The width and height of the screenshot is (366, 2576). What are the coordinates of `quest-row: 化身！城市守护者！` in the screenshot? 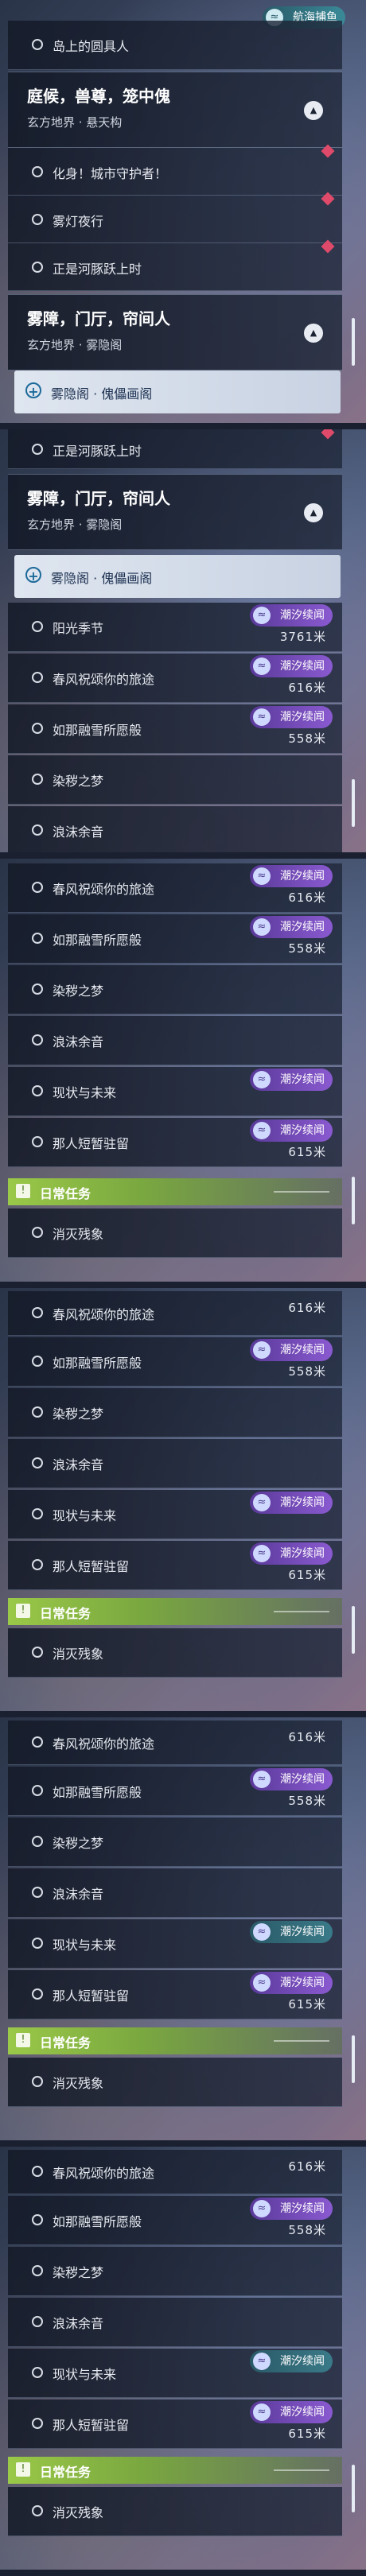 It's located at (175, 170).